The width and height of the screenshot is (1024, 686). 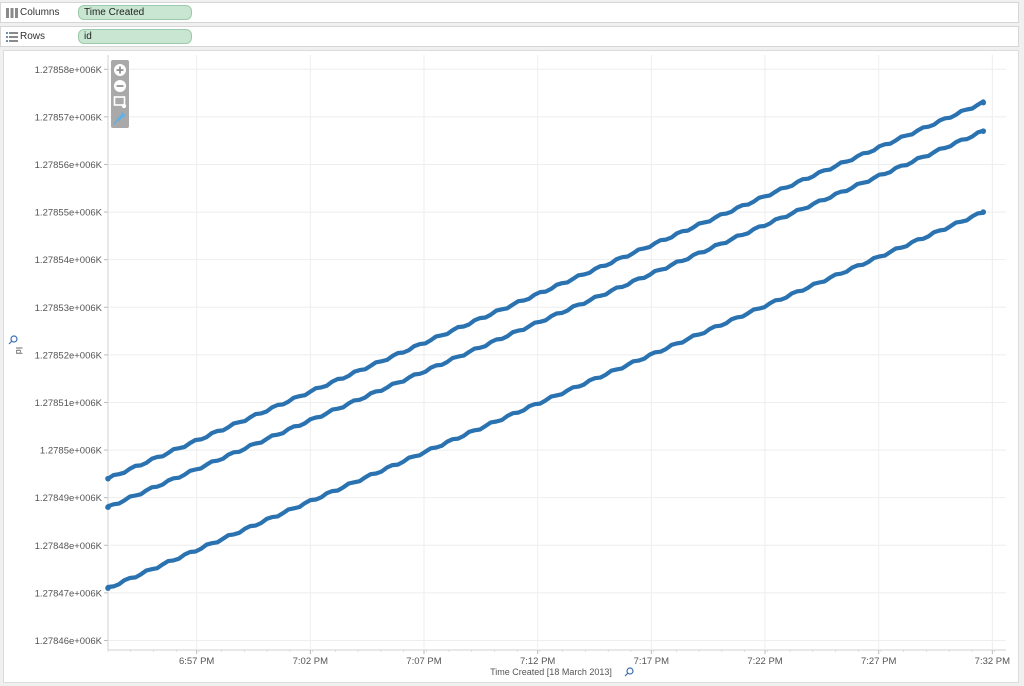 What do you see at coordinates (310, 661) in the screenshot?
I see `x-tick-label: 7:02 PM` at bounding box center [310, 661].